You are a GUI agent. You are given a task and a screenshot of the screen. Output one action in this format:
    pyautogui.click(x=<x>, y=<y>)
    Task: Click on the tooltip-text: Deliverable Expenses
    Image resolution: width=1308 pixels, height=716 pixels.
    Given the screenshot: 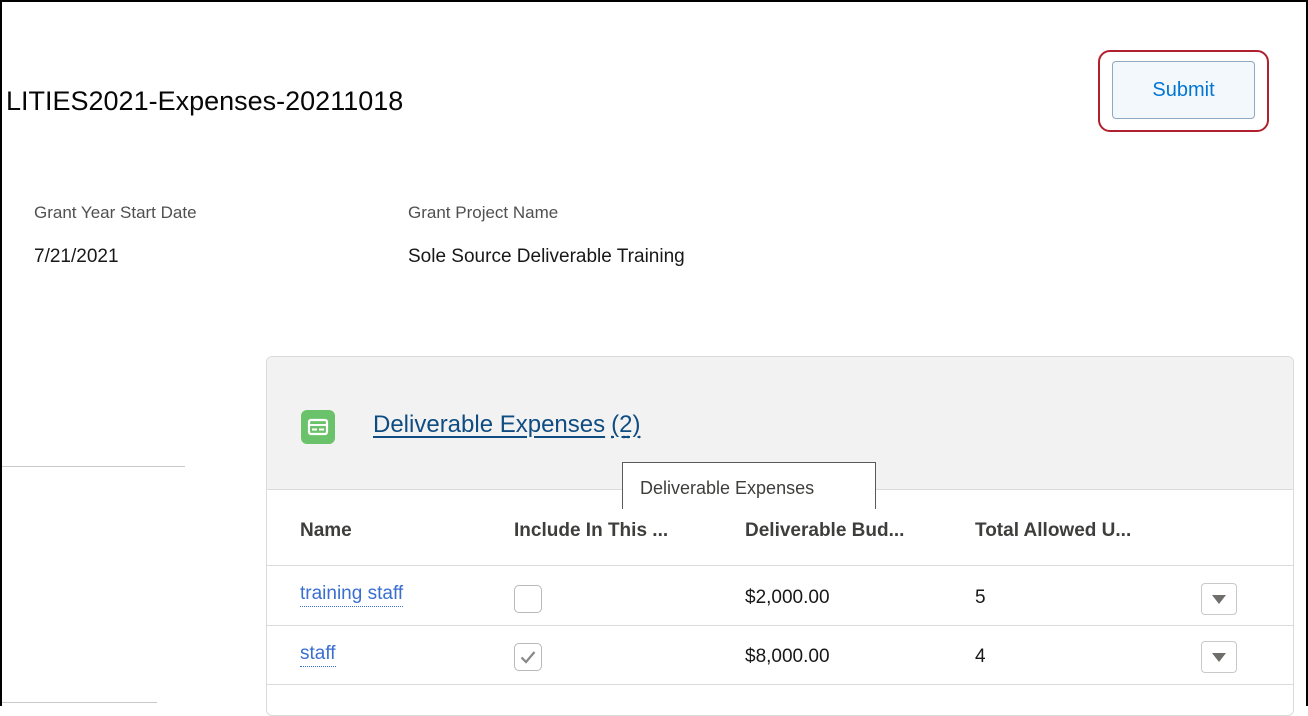 What is the action you would take?
    pyautogui.click(x=727, y=488)
    